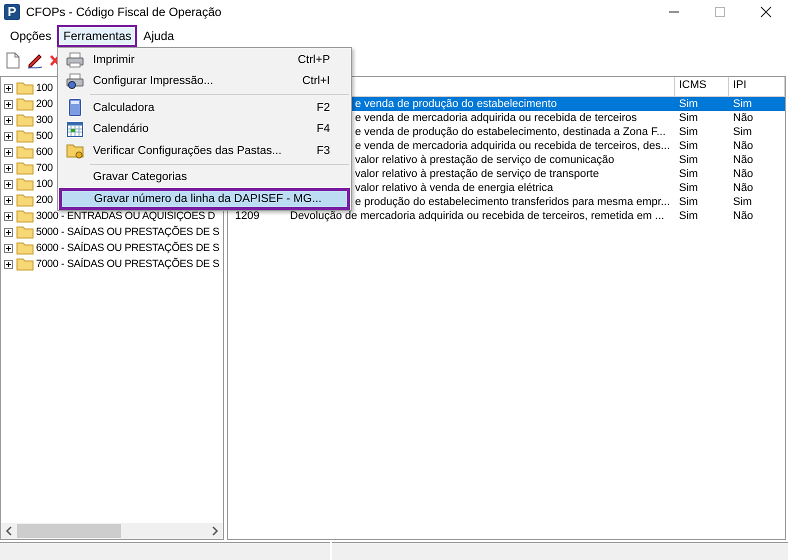  I want to click on new-document-icon, so click(13, 60).